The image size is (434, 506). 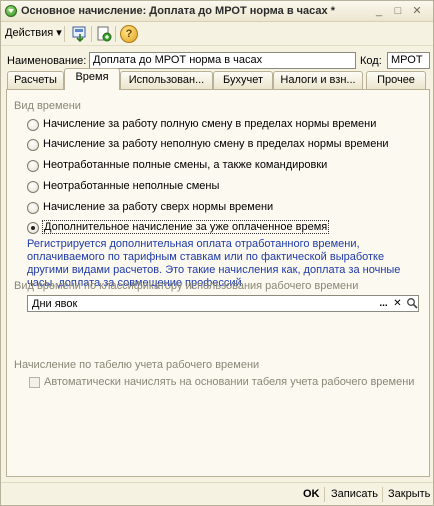 What do you see at coordinates (396, 80) in the screenshot?
I see `tab-other: Прочее` at bounding box center [396, 80].